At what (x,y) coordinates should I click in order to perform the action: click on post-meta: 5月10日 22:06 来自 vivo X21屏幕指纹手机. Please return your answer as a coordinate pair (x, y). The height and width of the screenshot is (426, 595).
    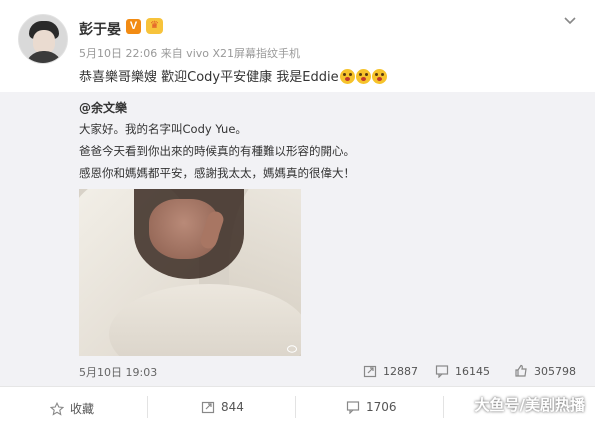
    Looking at the image, I should click on (190, 53).